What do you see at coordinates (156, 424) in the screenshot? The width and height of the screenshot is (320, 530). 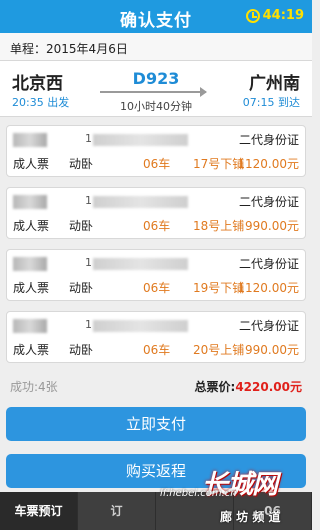 I see `pay-now-button: 立即支付` at bounding box center [156, 424].